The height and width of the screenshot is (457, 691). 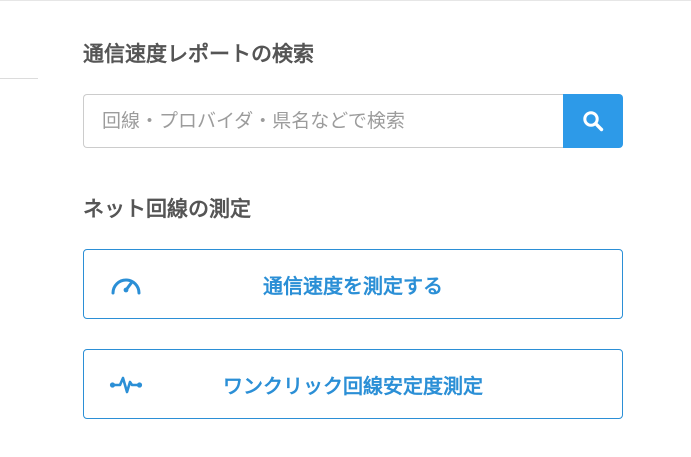 What do you see at coordinates (198, 54) in the screenshot?
I see `search-section-heading: 通信速度レポートの検索` at bounding box center [198, 54].